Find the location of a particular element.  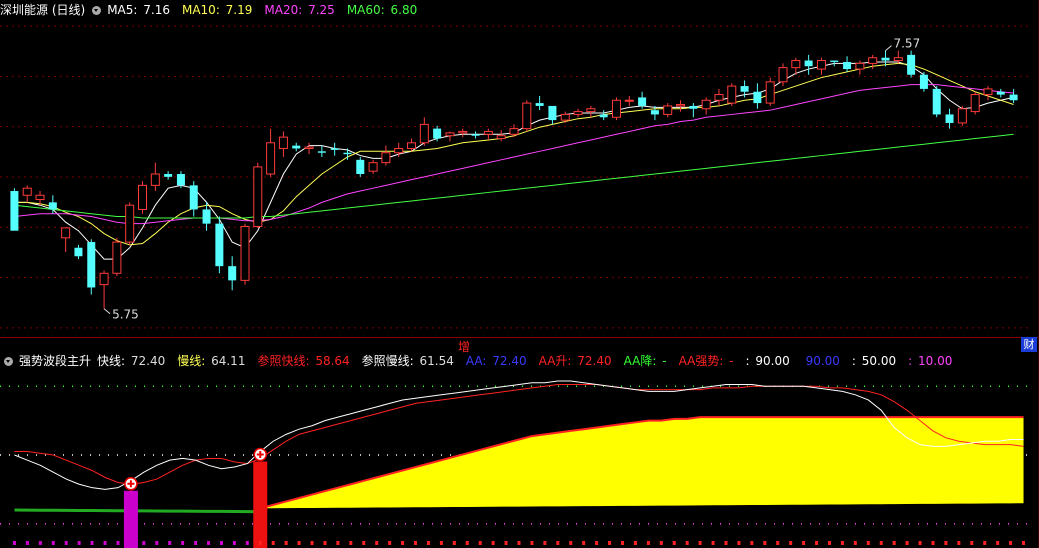

panel-separator is located at coordinates (519, 337).